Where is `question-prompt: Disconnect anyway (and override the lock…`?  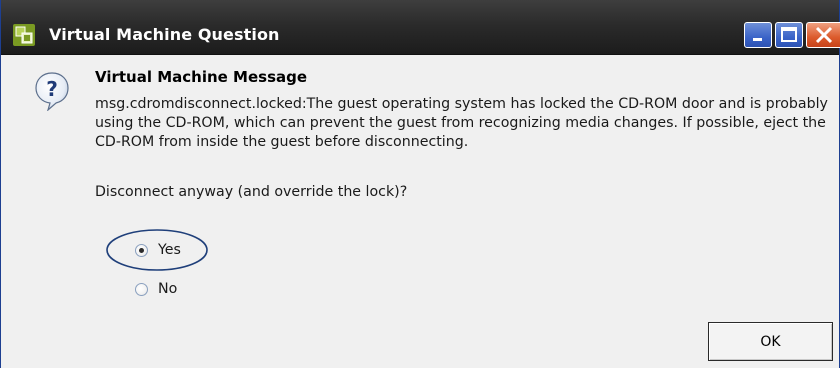 question-prompt: Disconnect anyway (and override the lock… is located at coordinates (251, 192).